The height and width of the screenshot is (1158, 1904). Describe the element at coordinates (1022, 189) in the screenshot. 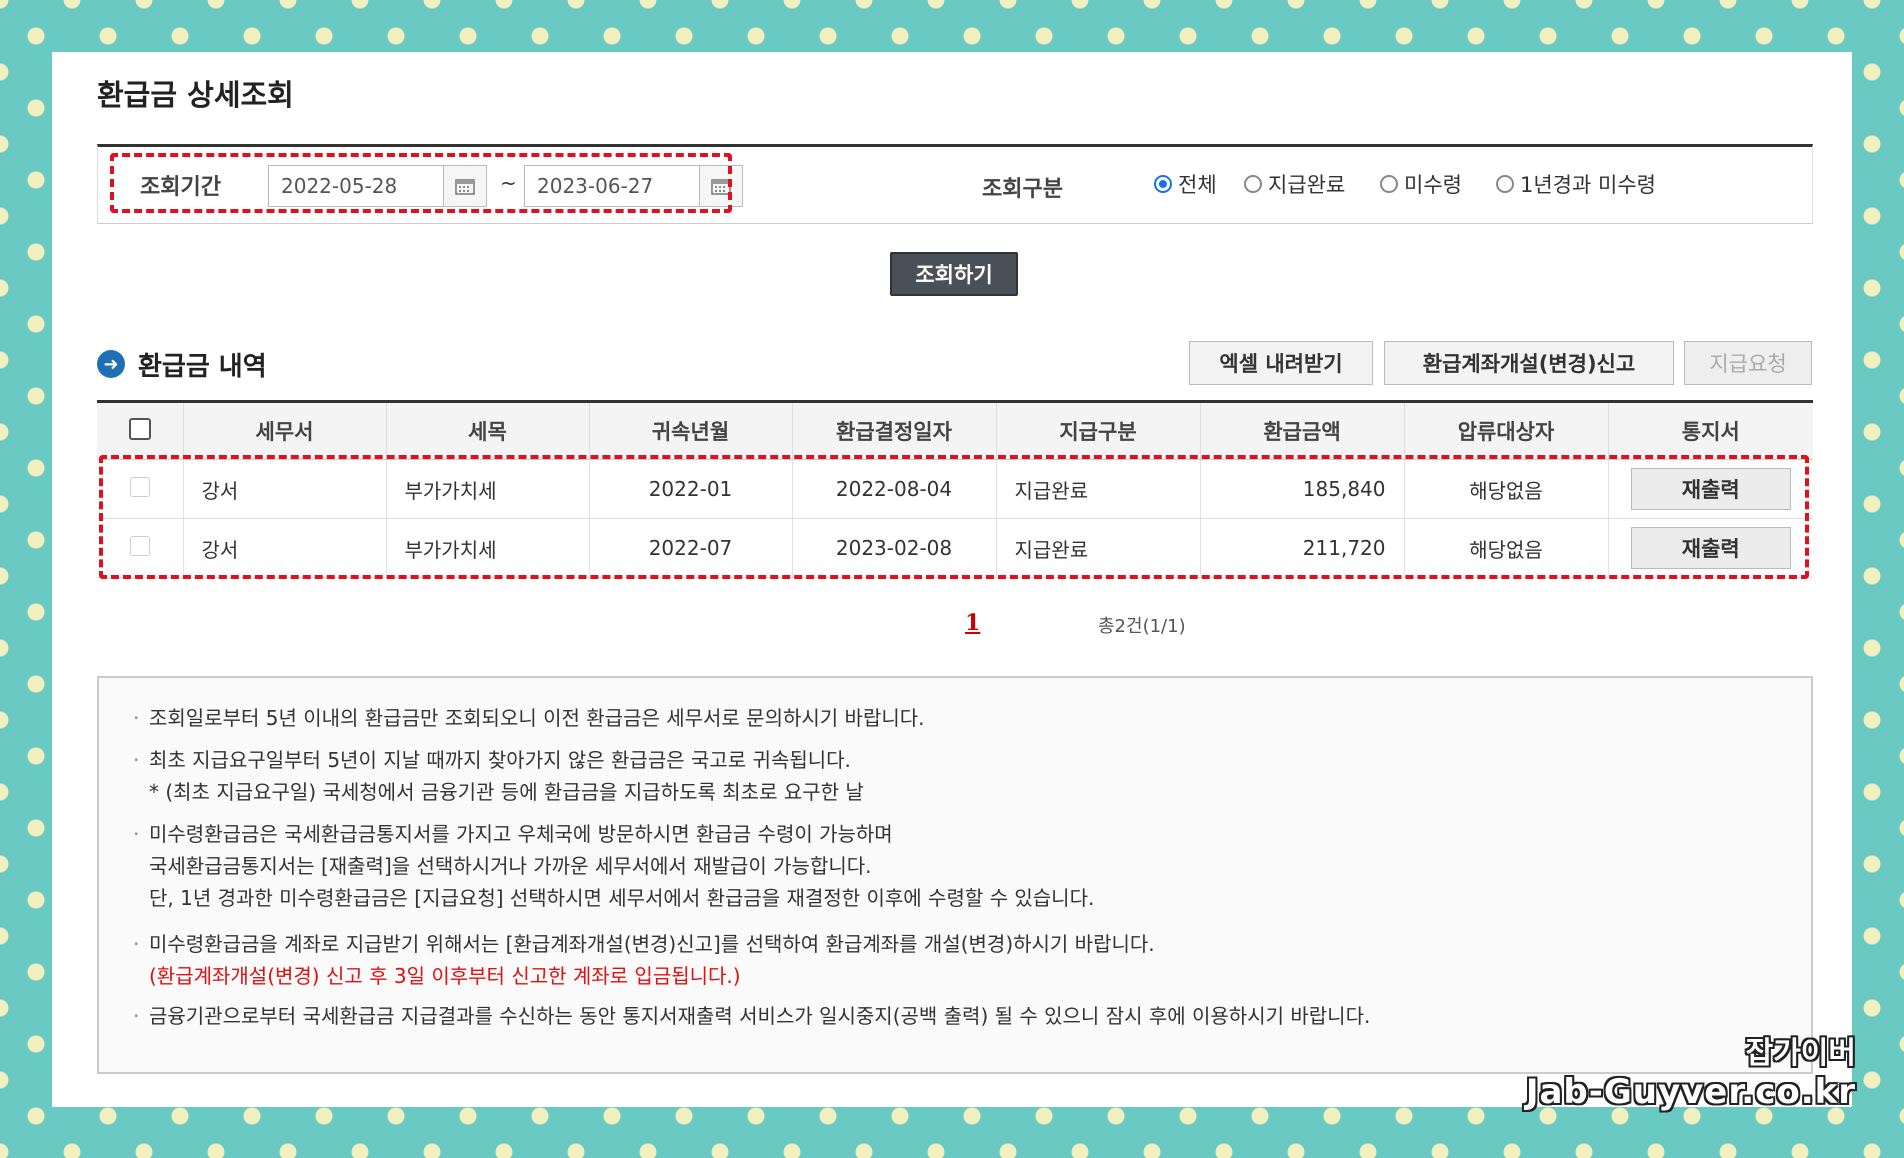

I see `type-label: 조회구분` at that location.